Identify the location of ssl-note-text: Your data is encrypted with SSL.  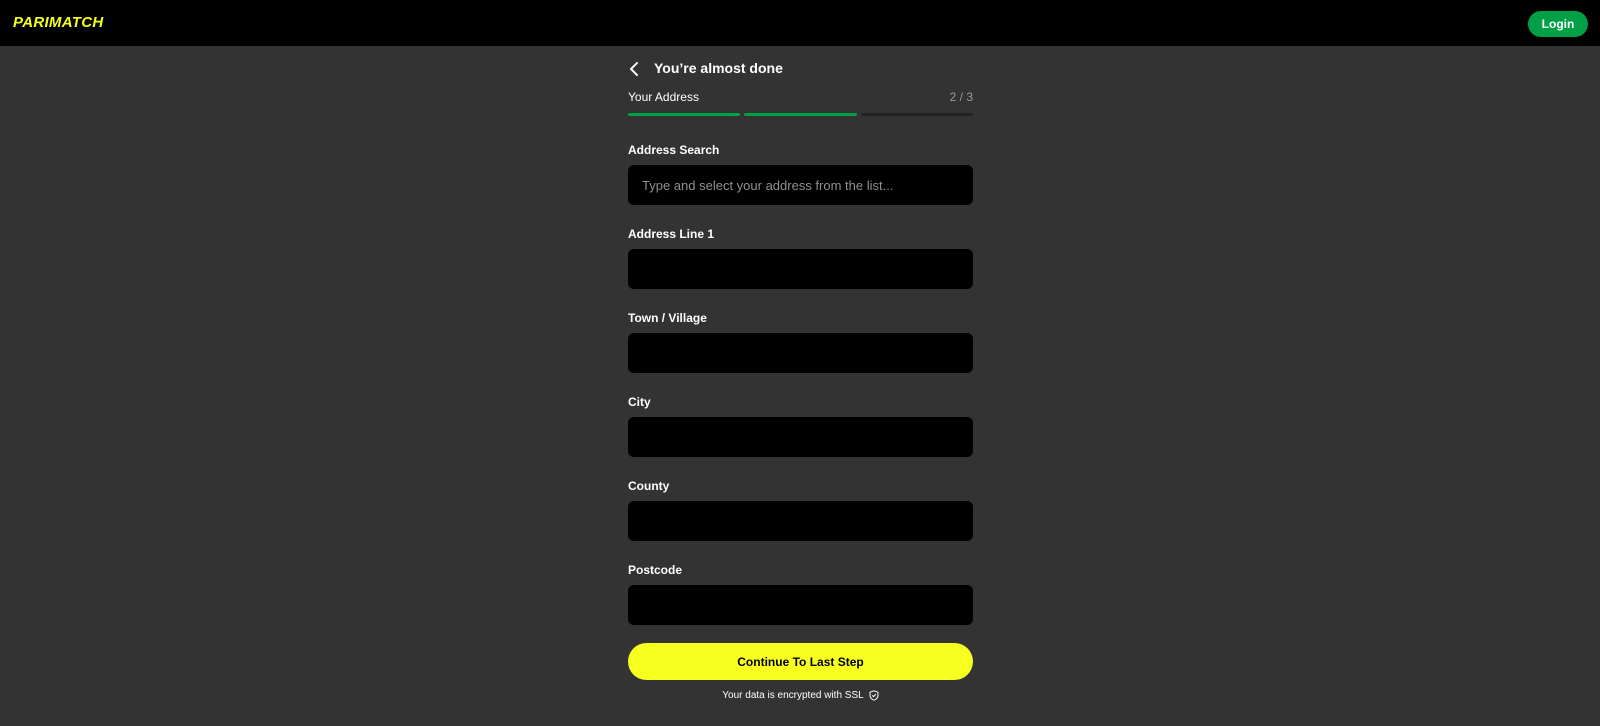
(793, 695).